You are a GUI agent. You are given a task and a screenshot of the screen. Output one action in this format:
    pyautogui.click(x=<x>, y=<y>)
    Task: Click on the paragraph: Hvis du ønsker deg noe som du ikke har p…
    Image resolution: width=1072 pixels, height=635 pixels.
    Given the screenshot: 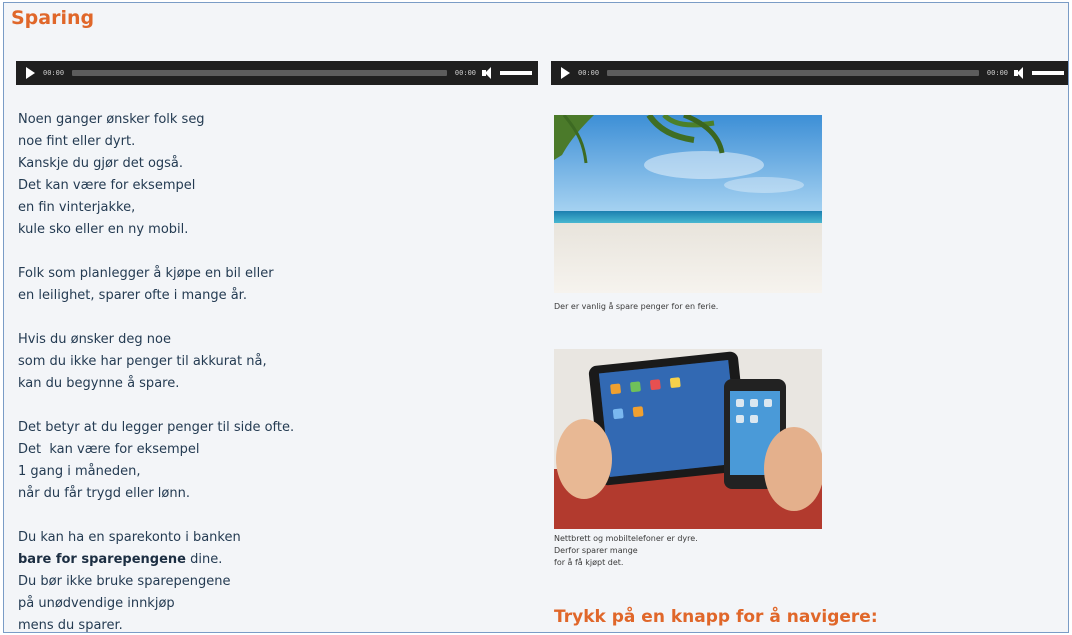 What is the action you would take?
    pyautogui.click(x=258, y=362)
    